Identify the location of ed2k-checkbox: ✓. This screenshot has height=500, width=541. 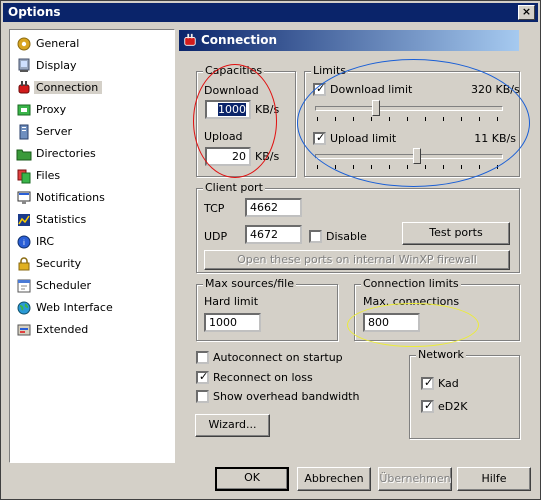
(427, 406).